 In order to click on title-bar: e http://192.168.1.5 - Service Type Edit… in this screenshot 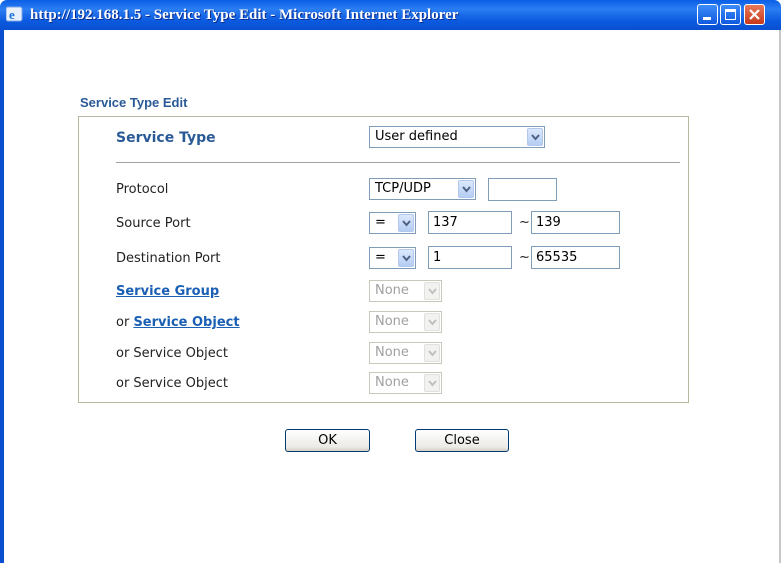, I will do `click(390, 15)`.